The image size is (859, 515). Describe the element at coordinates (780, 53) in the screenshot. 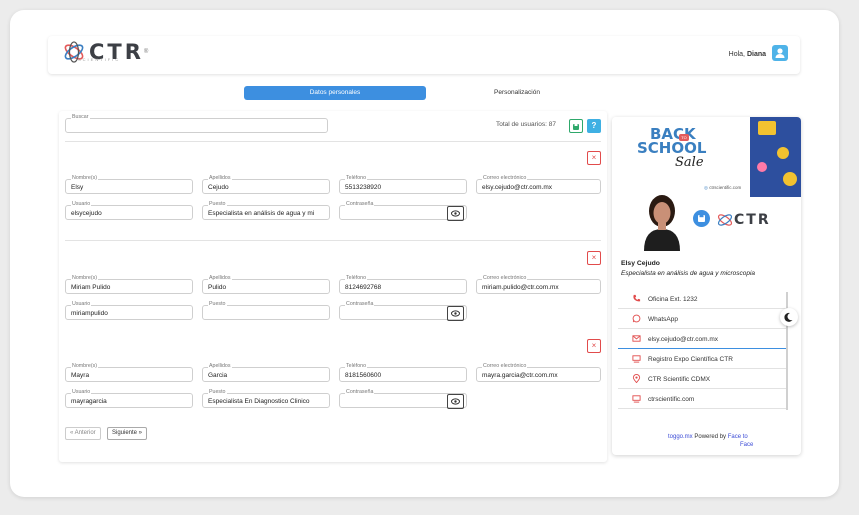

I see `user-avatar-button` at that location.